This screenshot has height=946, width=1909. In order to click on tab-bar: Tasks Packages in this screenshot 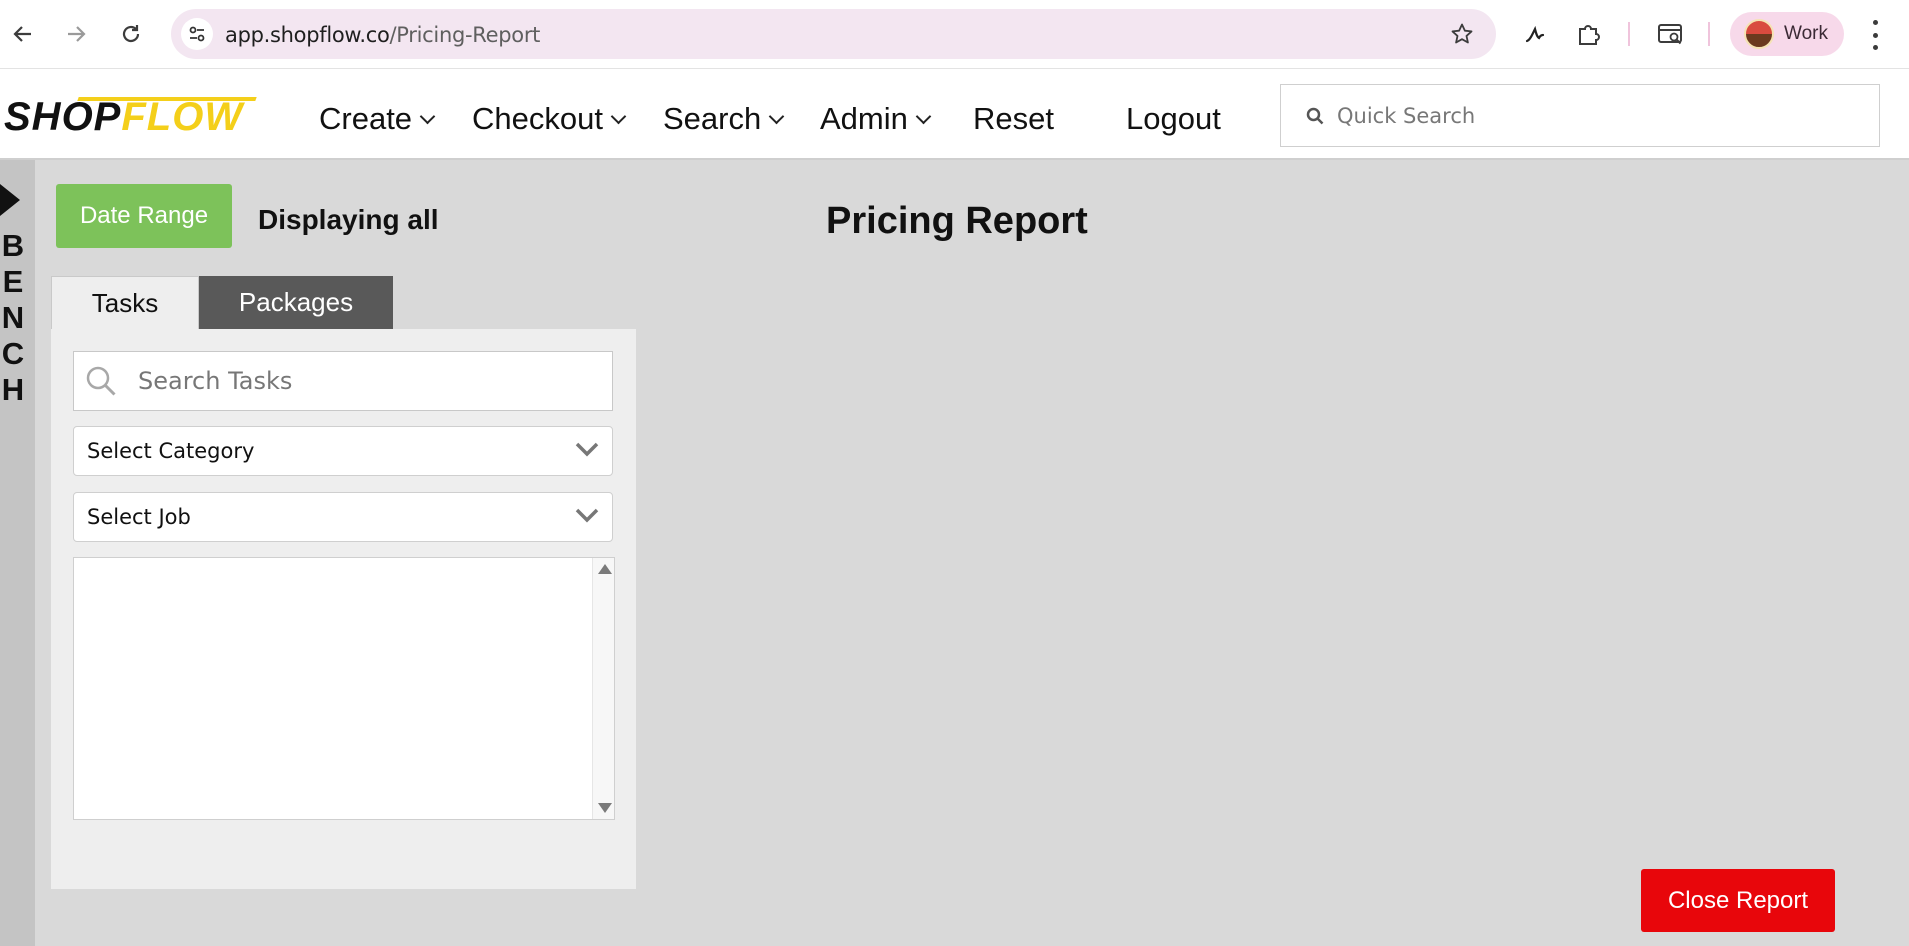, I will do `click(222, 302)`.